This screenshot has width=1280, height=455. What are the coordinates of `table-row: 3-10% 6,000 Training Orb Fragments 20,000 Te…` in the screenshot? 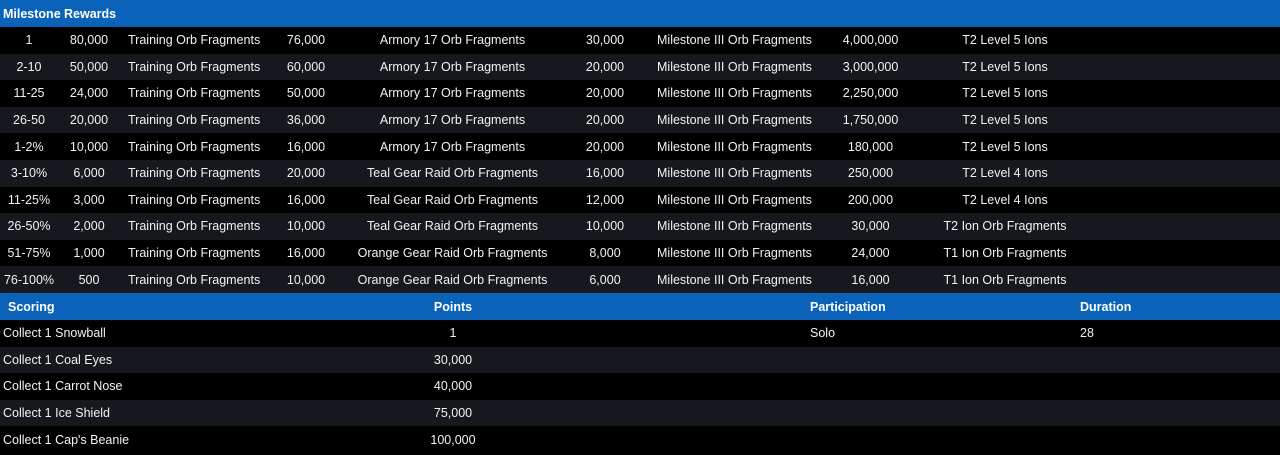 It's located at (640, 173).